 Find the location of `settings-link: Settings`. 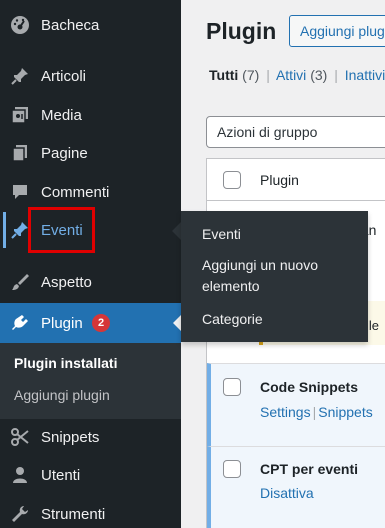

settings-link: Settings is located at coordinates (285, 412).